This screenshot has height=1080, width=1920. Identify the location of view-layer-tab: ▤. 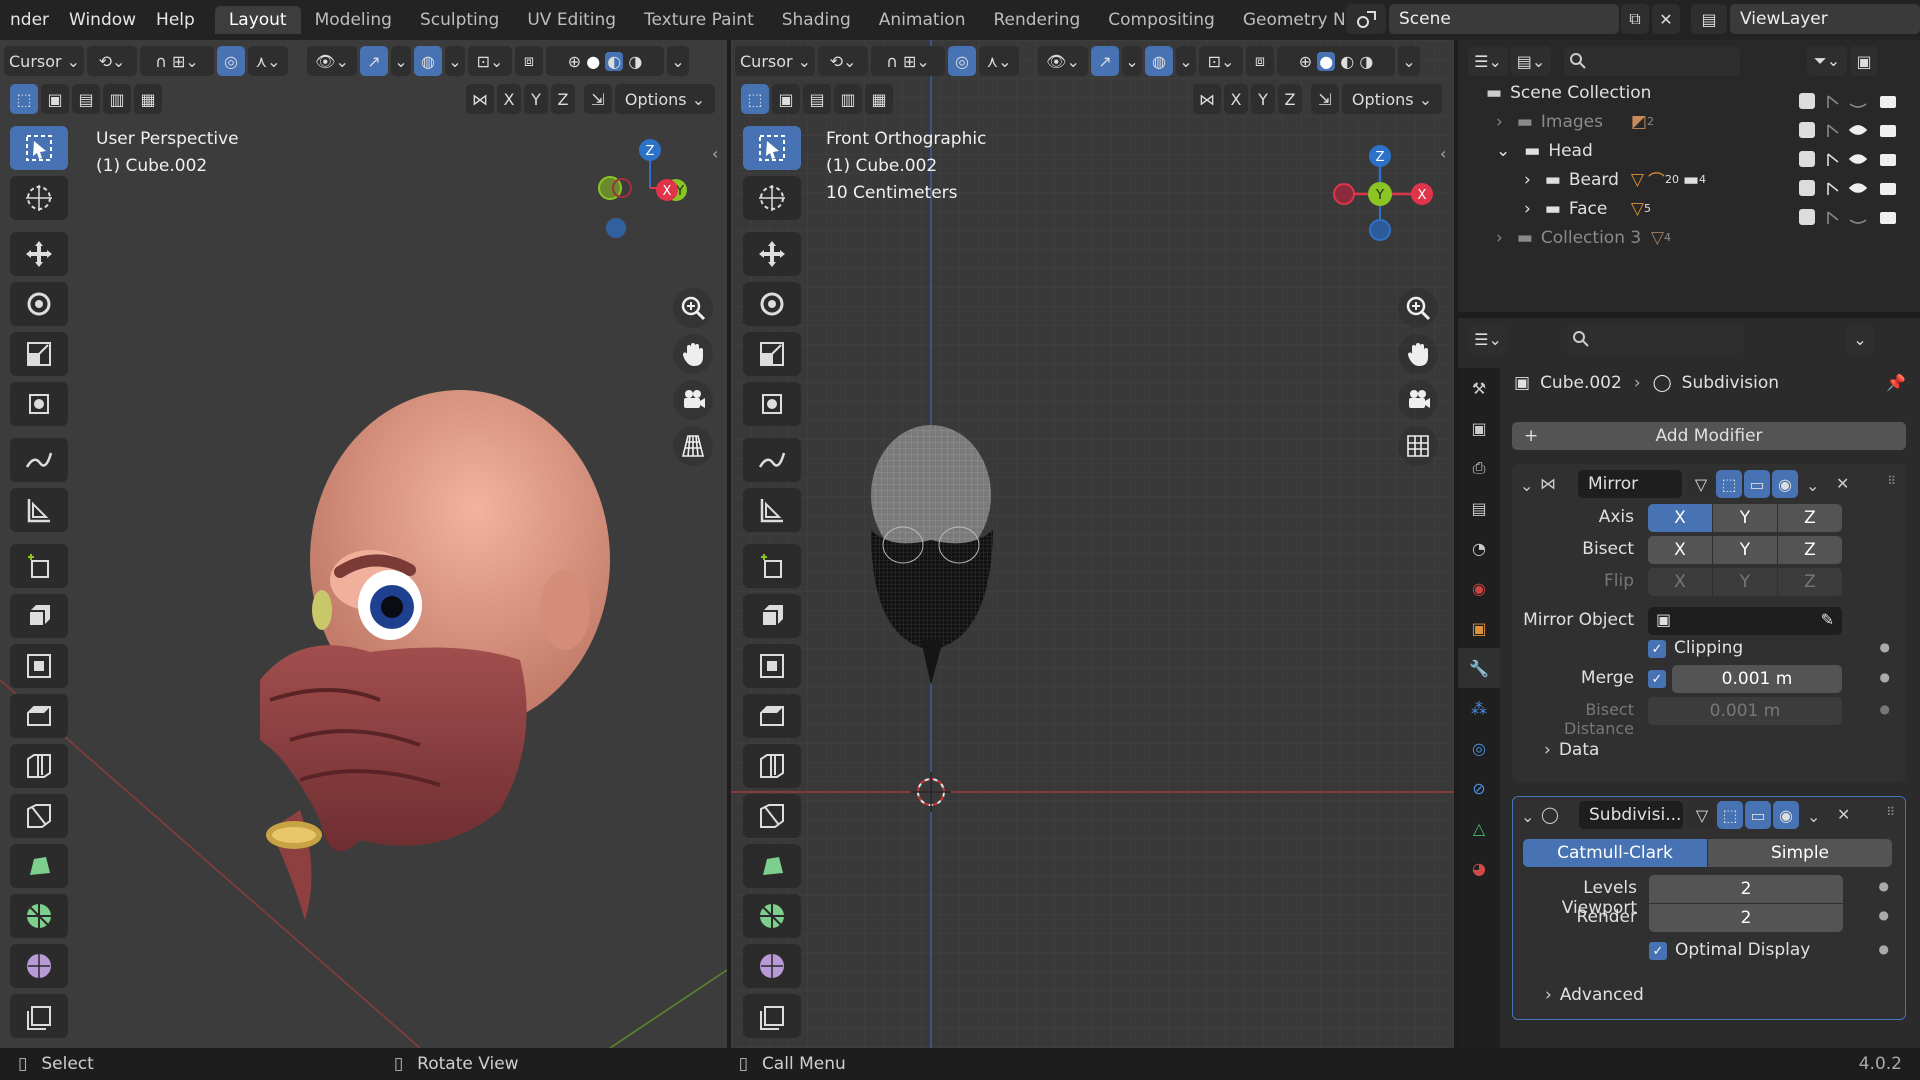
(1479, 508).